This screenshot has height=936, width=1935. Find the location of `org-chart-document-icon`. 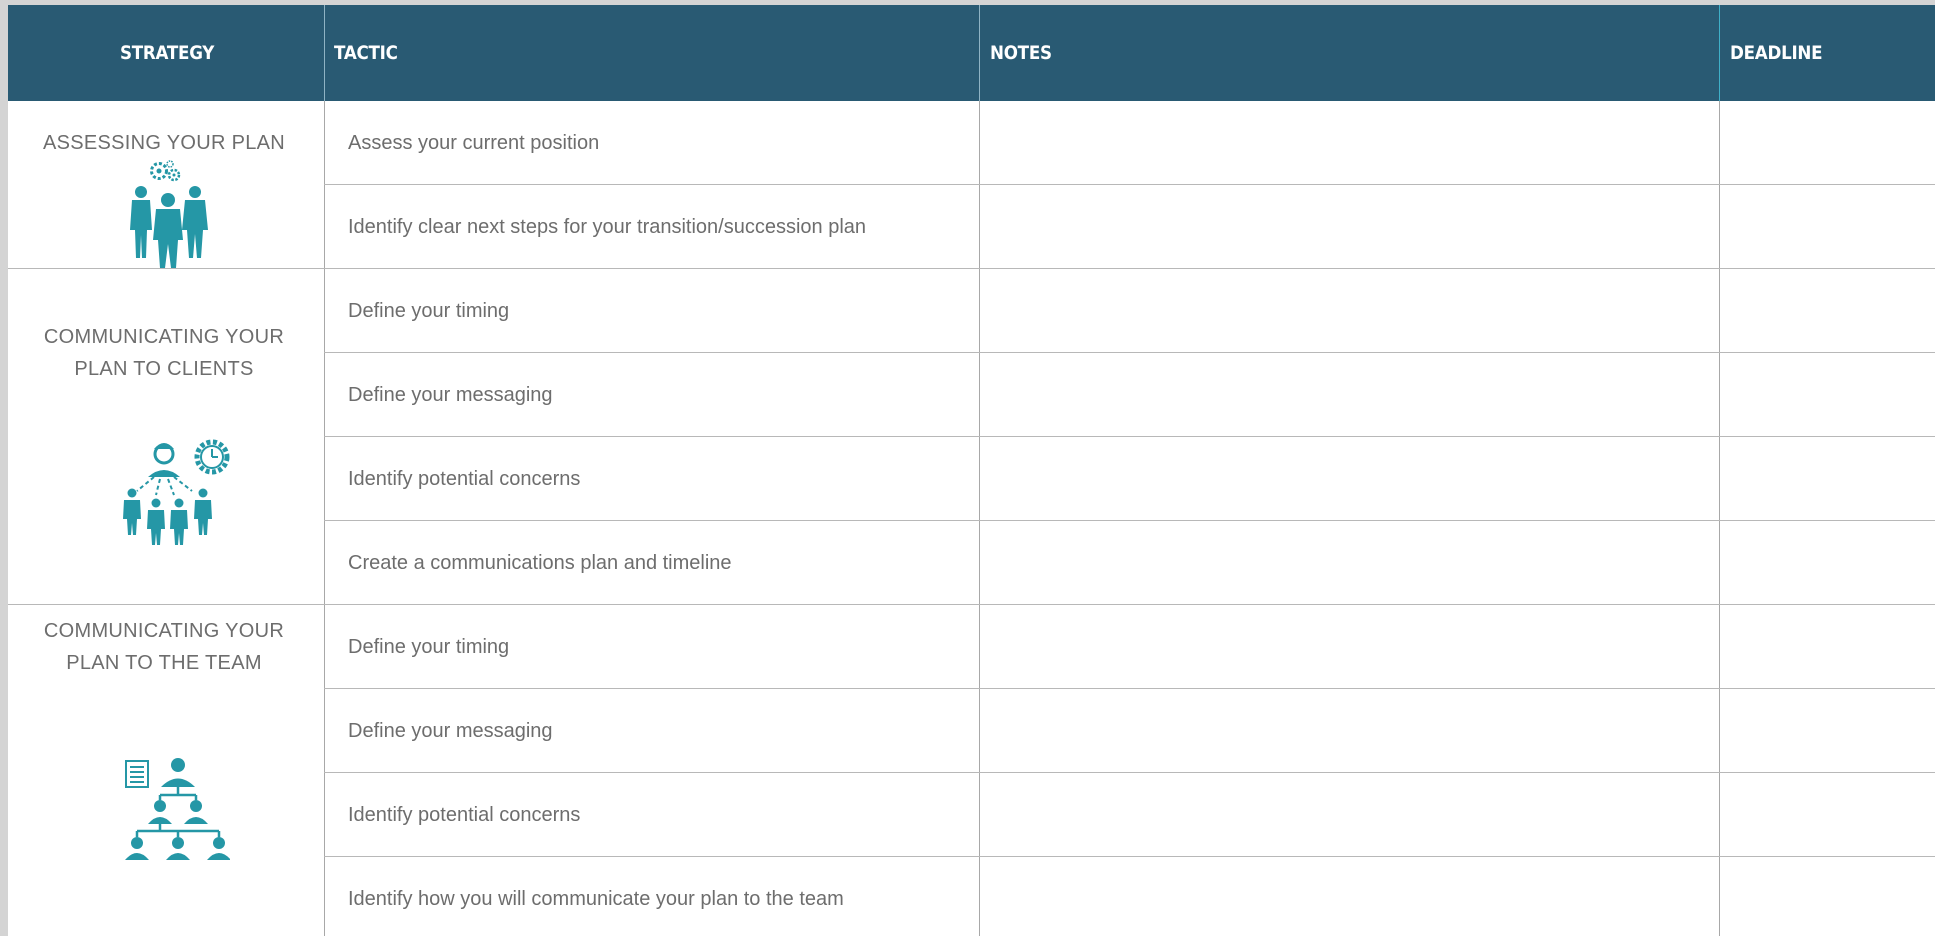

org-chart-document-icon is located at coordinates (177, 809).